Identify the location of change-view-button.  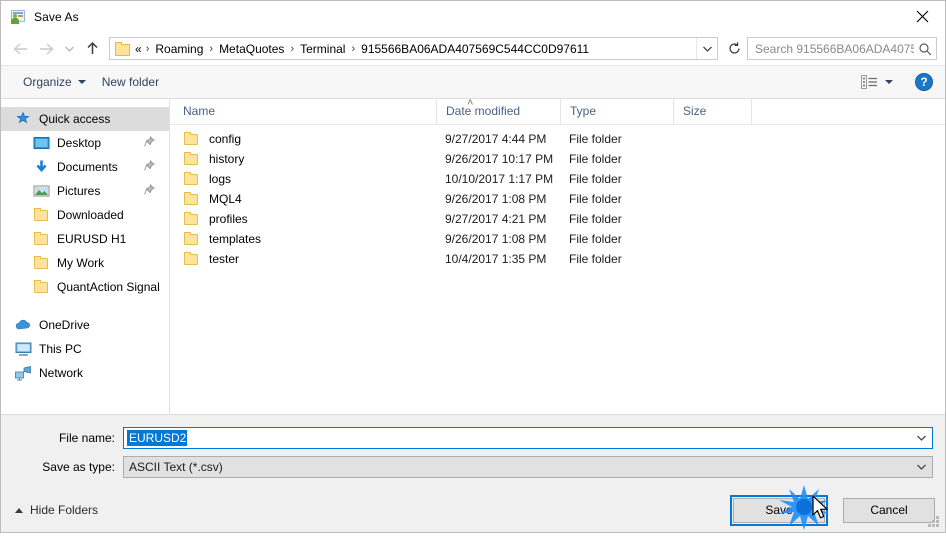
(877, 82).